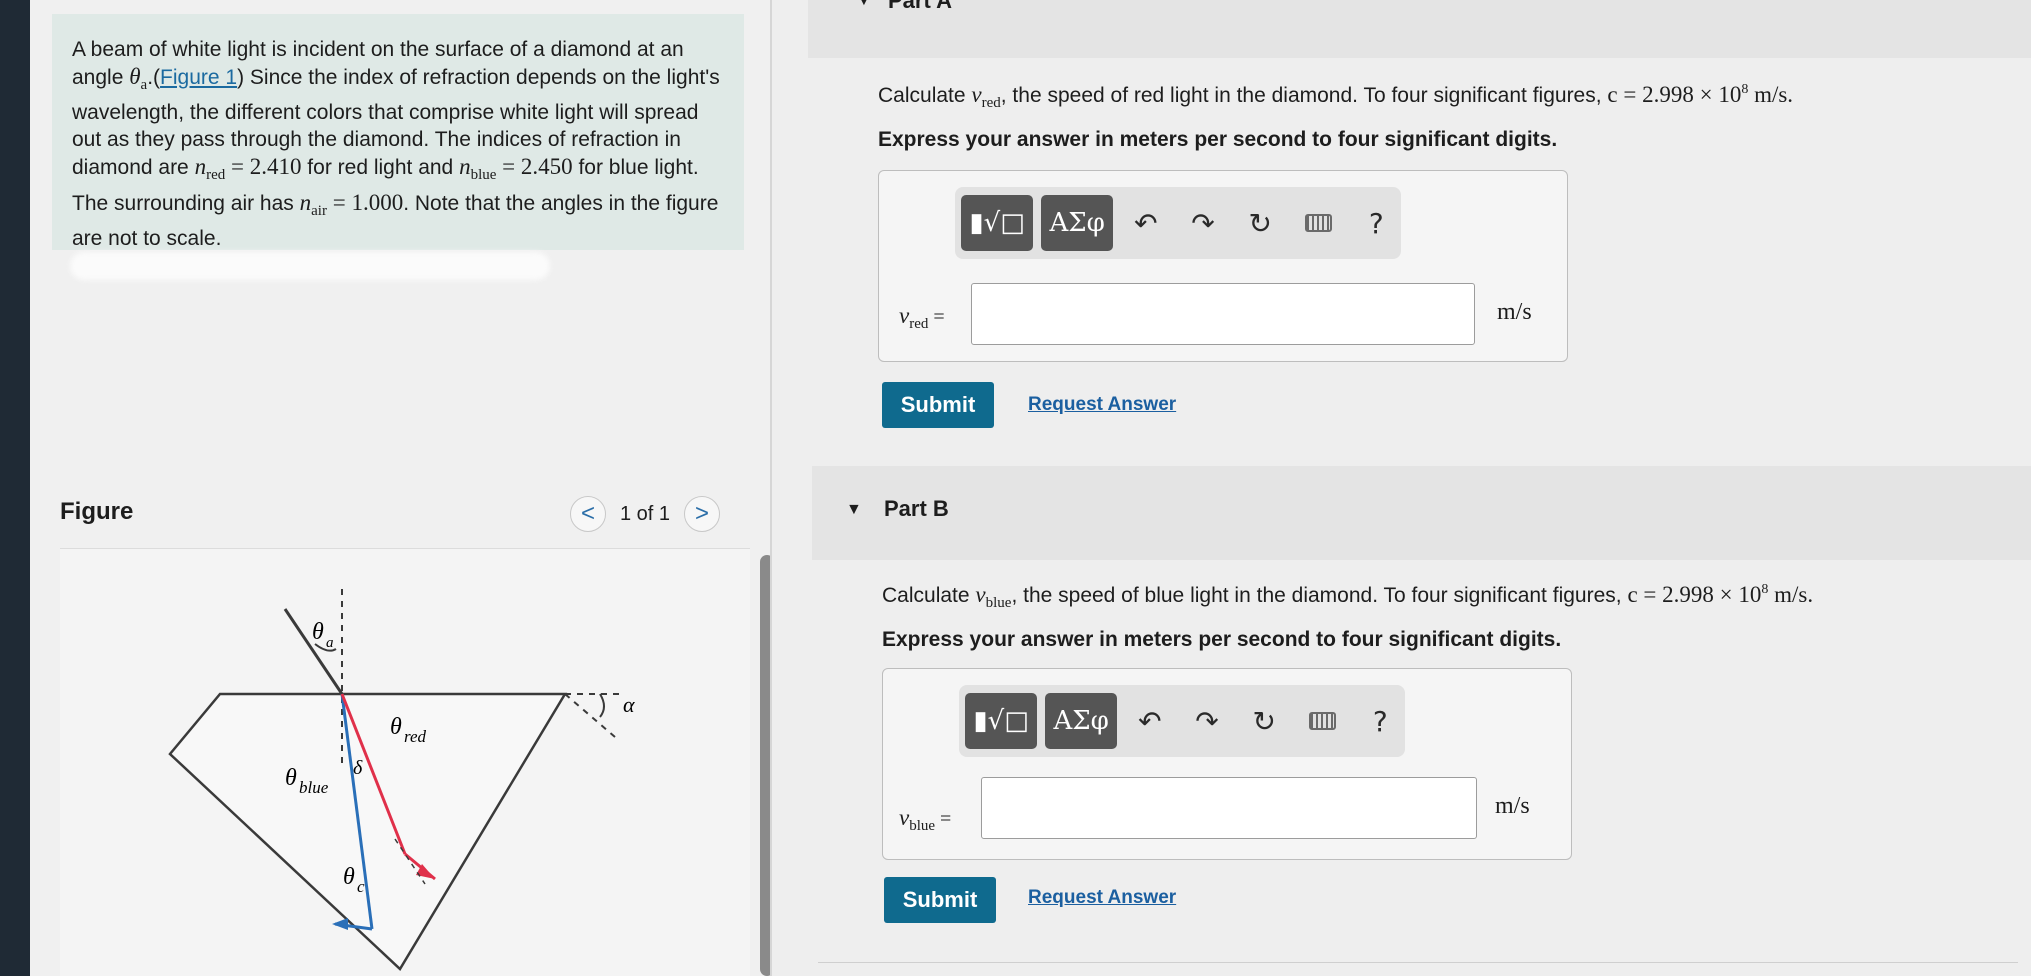 This screenshot has width=2031, height=976. What do you see at coordinates (330, 643) in the screenshot?
I see `theta-a-sub: a` at bounding box center [330, 643].